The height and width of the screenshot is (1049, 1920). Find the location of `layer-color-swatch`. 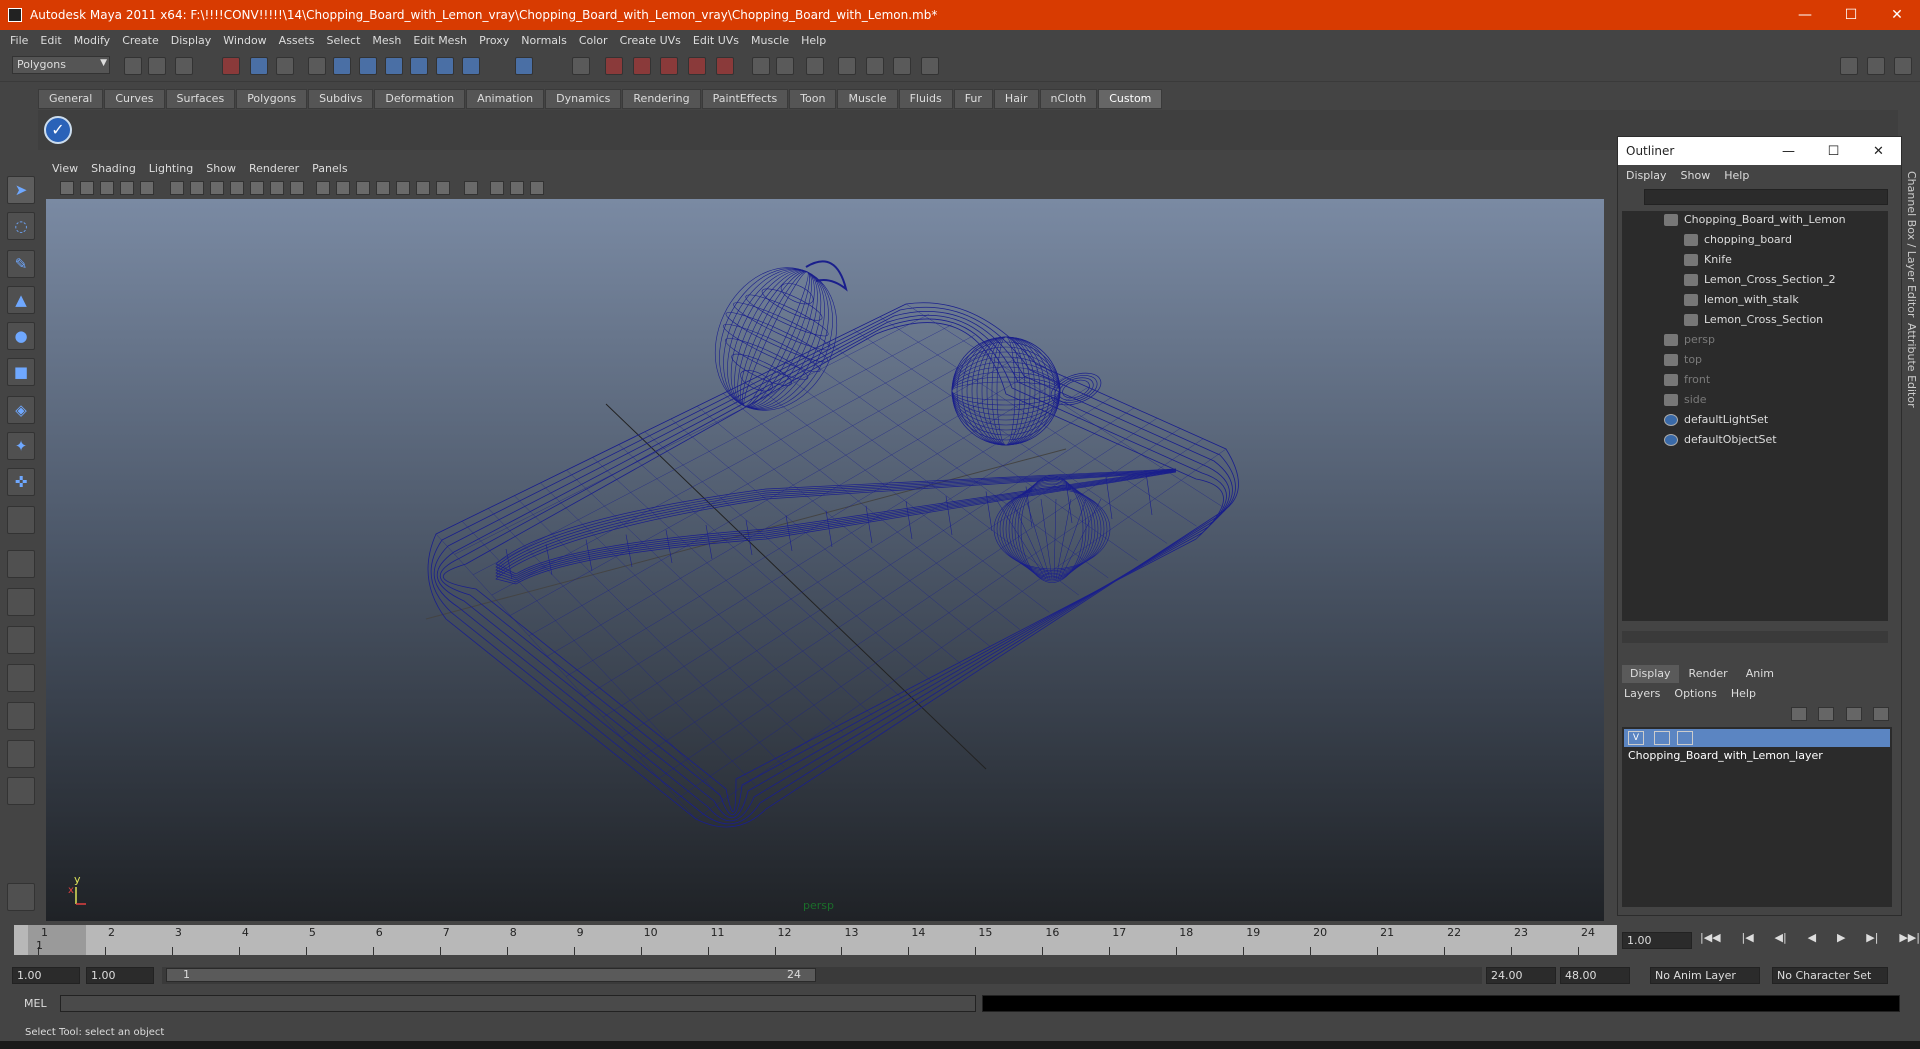

layer-color-swatch is located at coordinates (1685, 738).